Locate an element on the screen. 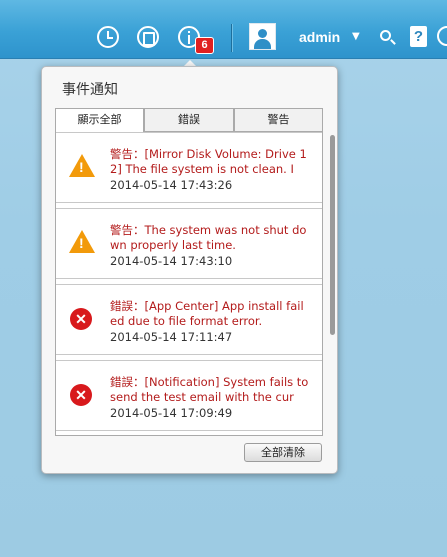  filter-tabs: 顯示全部 錯誤 警告 is located at coordinates (189, 120).